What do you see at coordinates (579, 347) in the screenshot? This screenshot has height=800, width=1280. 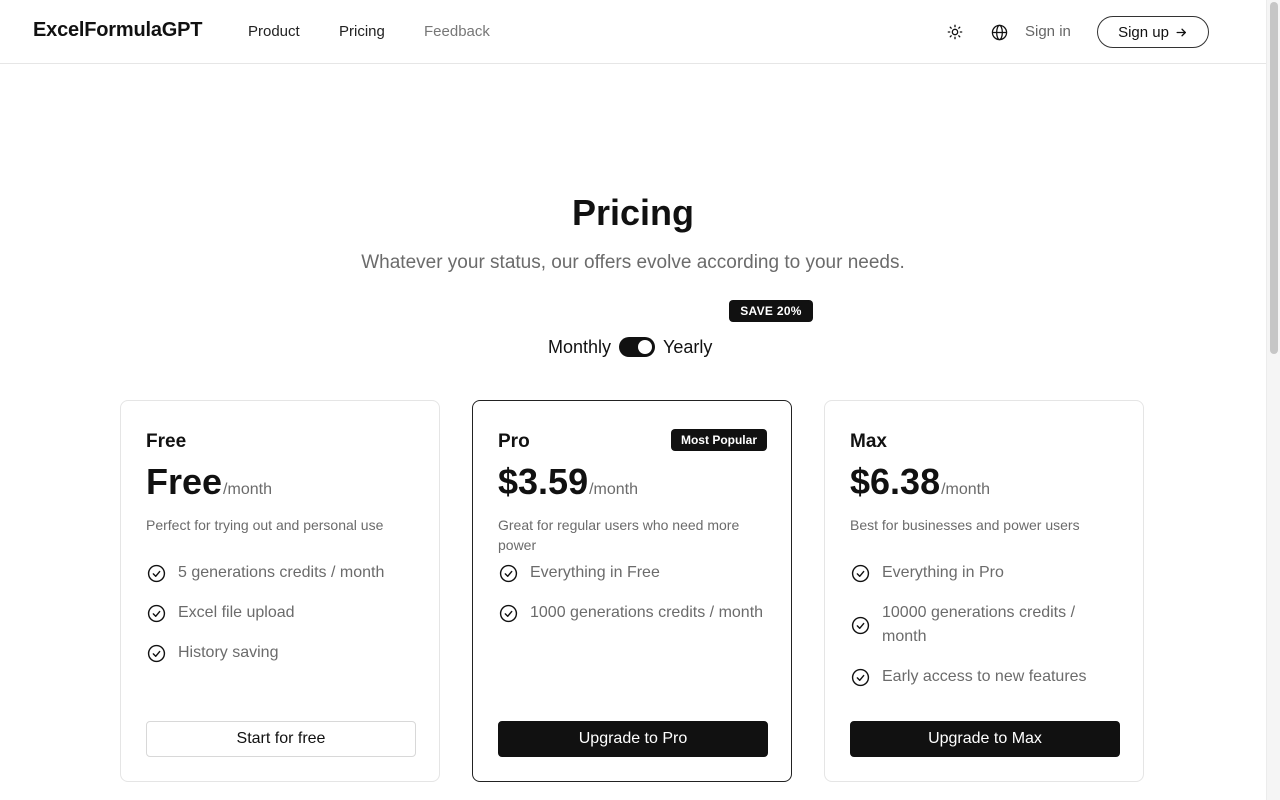 I see `monthly-label: Monthly` at bounding box center [579, 347].